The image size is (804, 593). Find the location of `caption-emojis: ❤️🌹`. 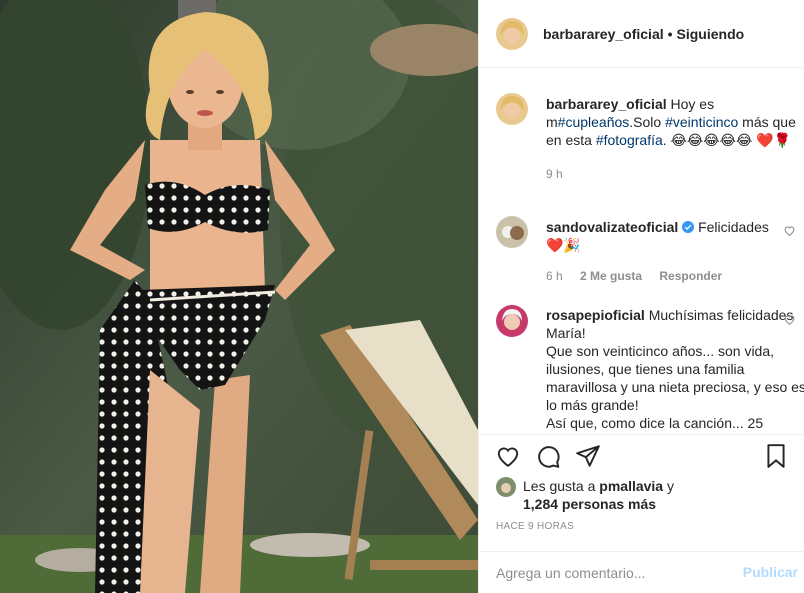

caption-emojis: ❤️🌹 is located at coordinates (774, 140).